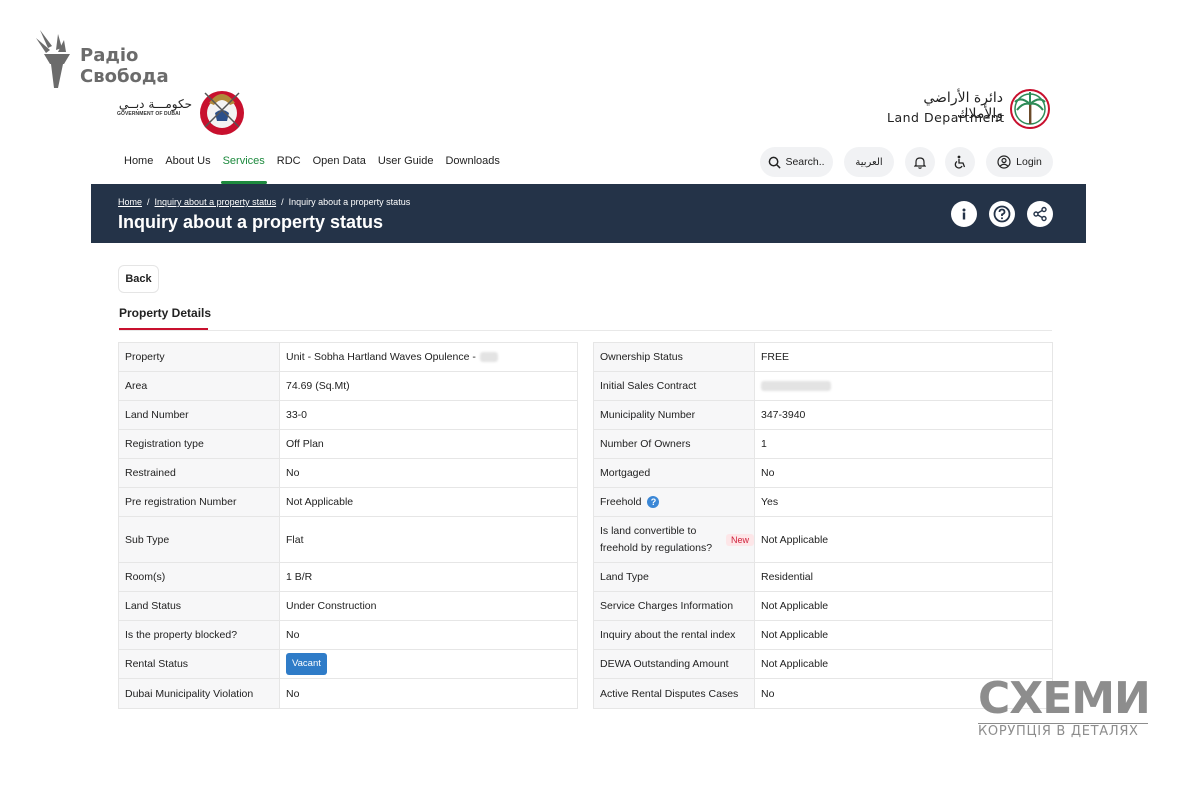 This screenshot has width=1200, height=791. I want to click on help-button, so click(1002, 214).